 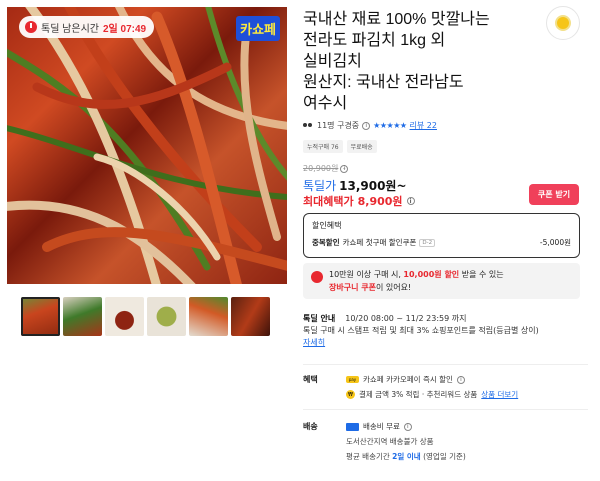 What do you see at coordinates (258, 28) in the screenshot?
I see `brand-badge: 카쇼페` at bounding box center [258, 28].